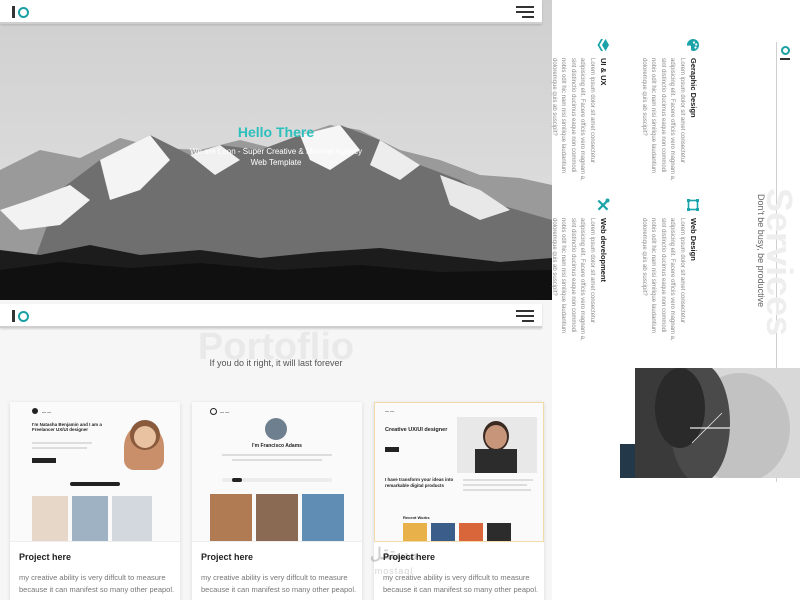 The height and width of the screenshot is (600, 800). What do you see at coordinates (416, 517) in the screenshot?
I see `preview-section-title: Recent Works` at bounding box center [416, 517].